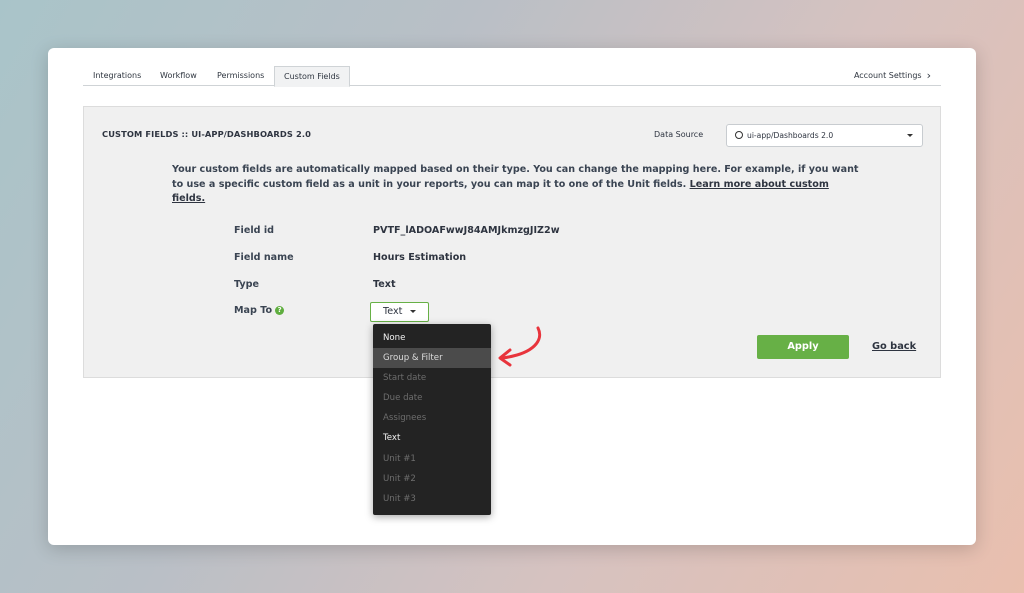  What do you see at coordinates (894, 346) in the screenshot?
I see `go-back-link: Go back` at bounding box center [894, 346].